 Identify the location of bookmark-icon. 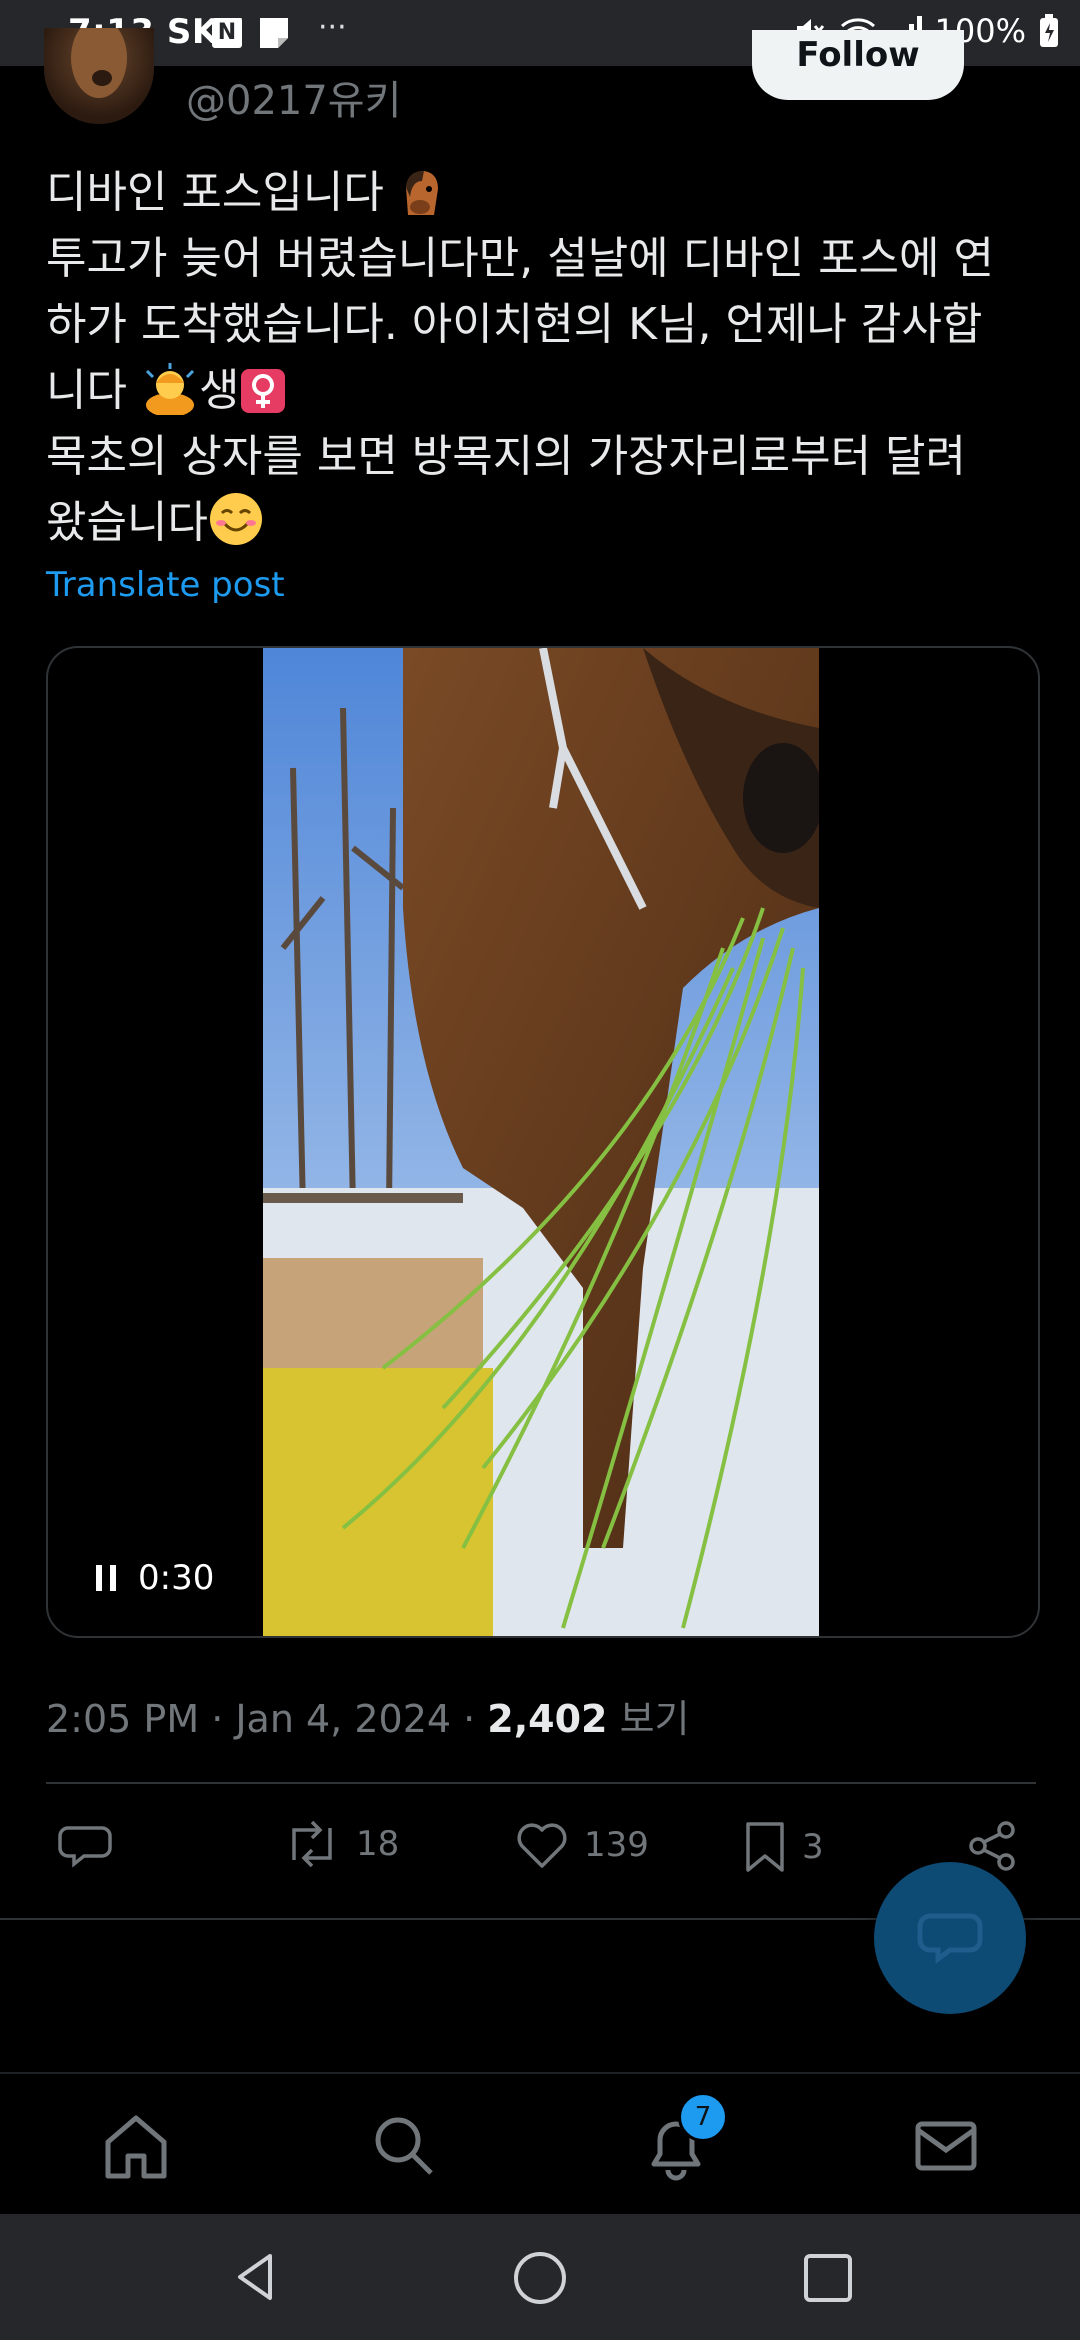
(765, 1847).